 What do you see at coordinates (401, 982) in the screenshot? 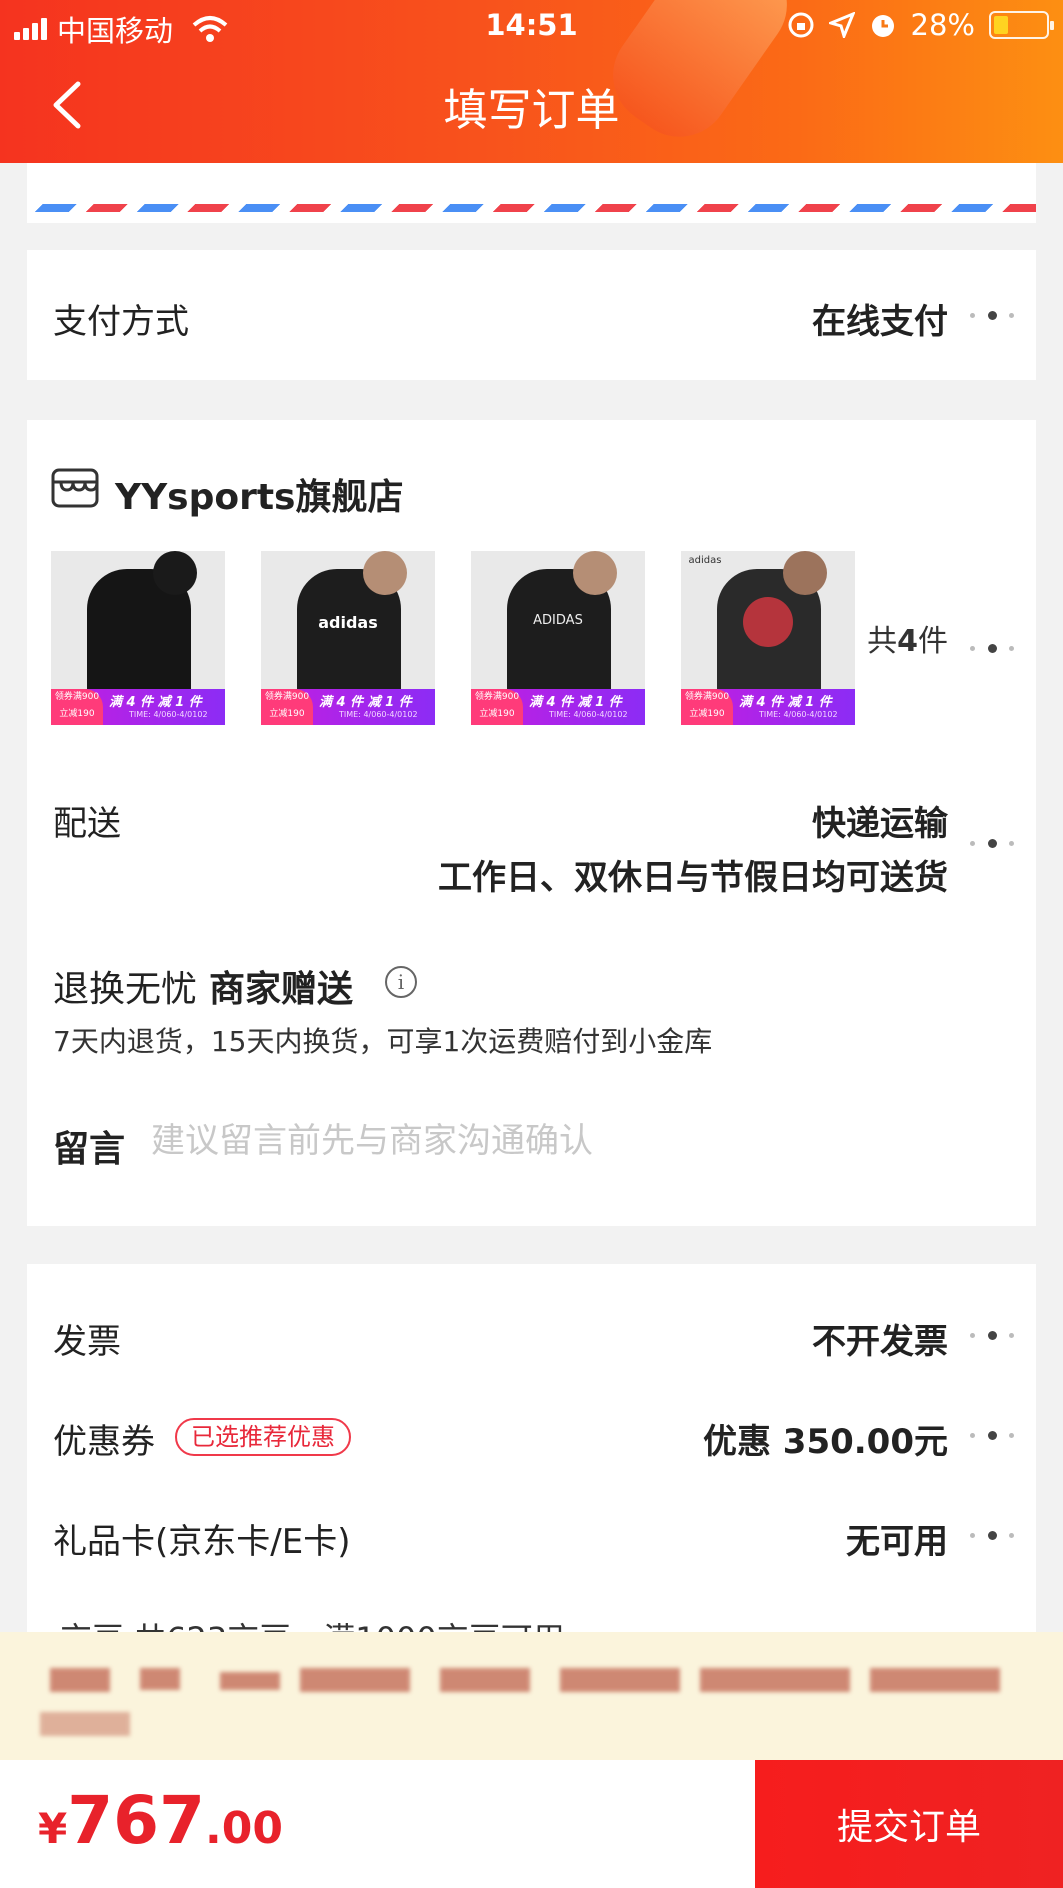
I see `info-icon: i` at bounding box center [401, 982].